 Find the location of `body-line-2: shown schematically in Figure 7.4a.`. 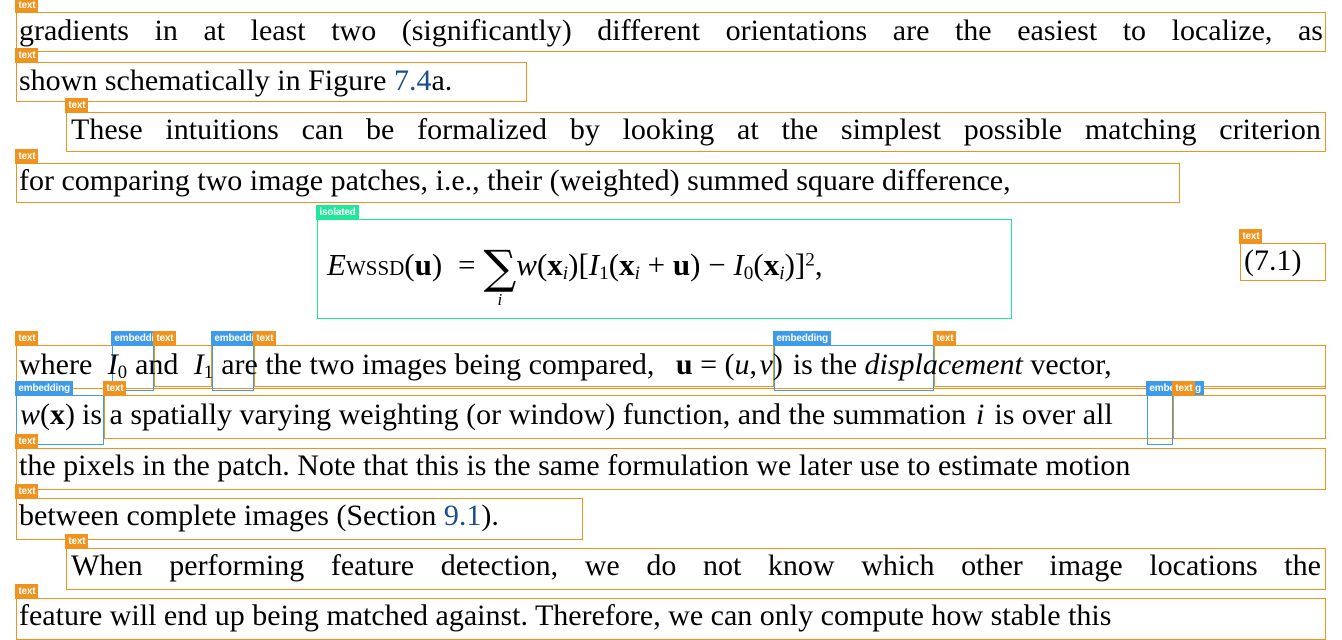

body-line-2: shown schematically in Figure 7.4a. is located at coordinates (235, 81).